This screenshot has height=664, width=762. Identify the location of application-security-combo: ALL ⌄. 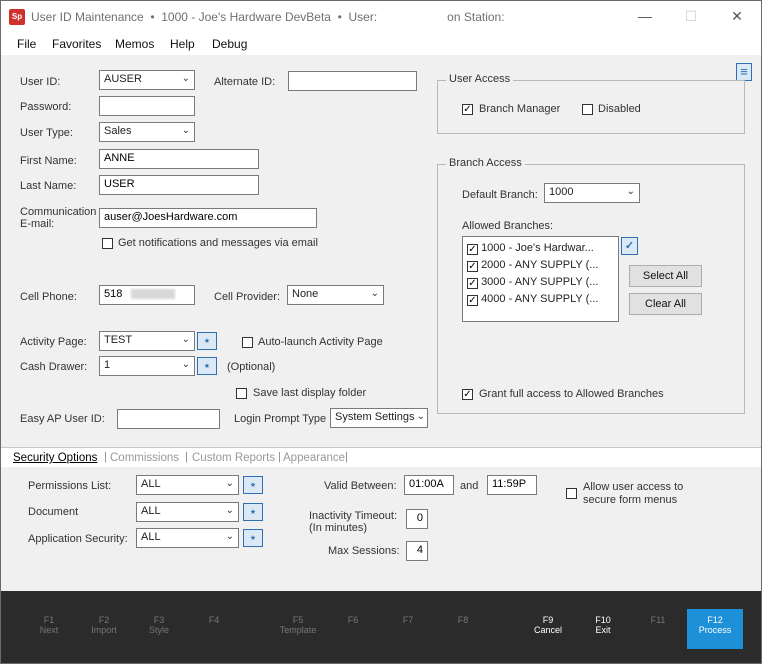
(187, 538).